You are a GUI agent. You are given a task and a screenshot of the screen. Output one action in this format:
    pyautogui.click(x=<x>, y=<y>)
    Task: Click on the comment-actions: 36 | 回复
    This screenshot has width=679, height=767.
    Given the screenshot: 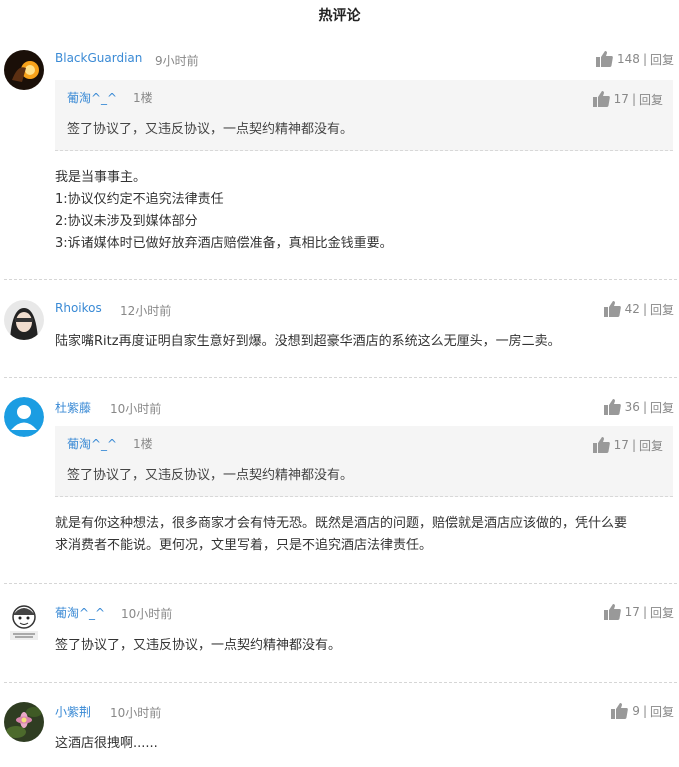 What is the action you would take?
    pyautogui.click(x=638, y=407)
    